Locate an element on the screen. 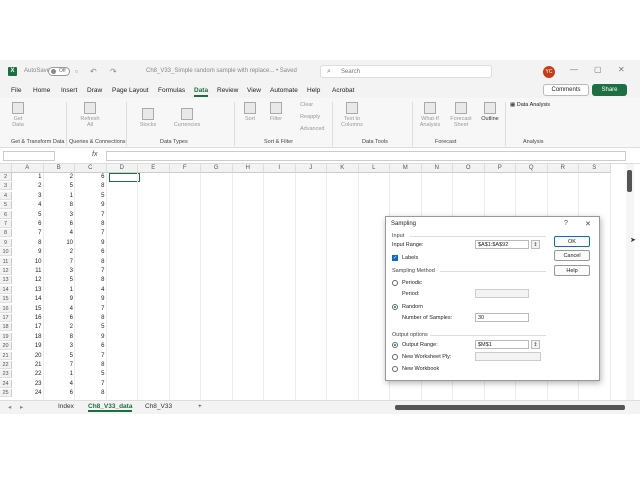 The image size is (640, 480). stocks-button: Stocks is located at coordinates (148, 118).